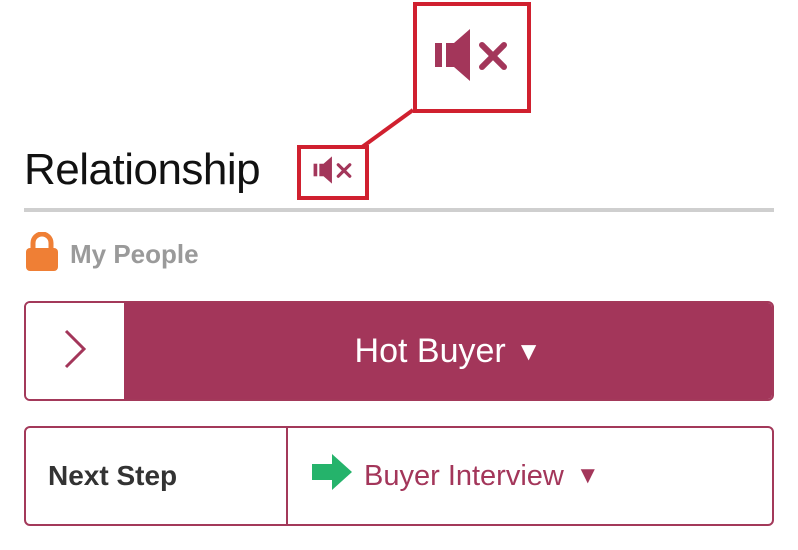 This screenshot has width=798, height=550. I want to click on mute-toggle-button, so click(333, 172).